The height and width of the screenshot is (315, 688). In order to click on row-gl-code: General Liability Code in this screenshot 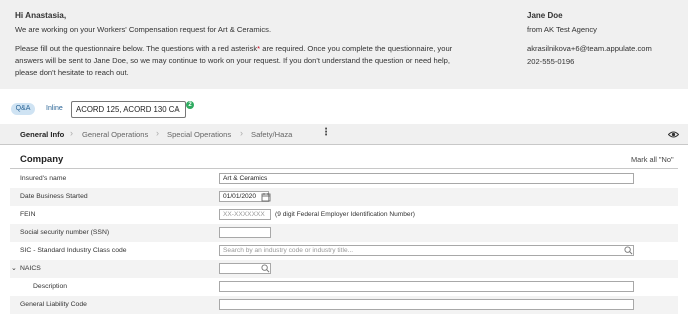, I will do `click(344, 305)`.